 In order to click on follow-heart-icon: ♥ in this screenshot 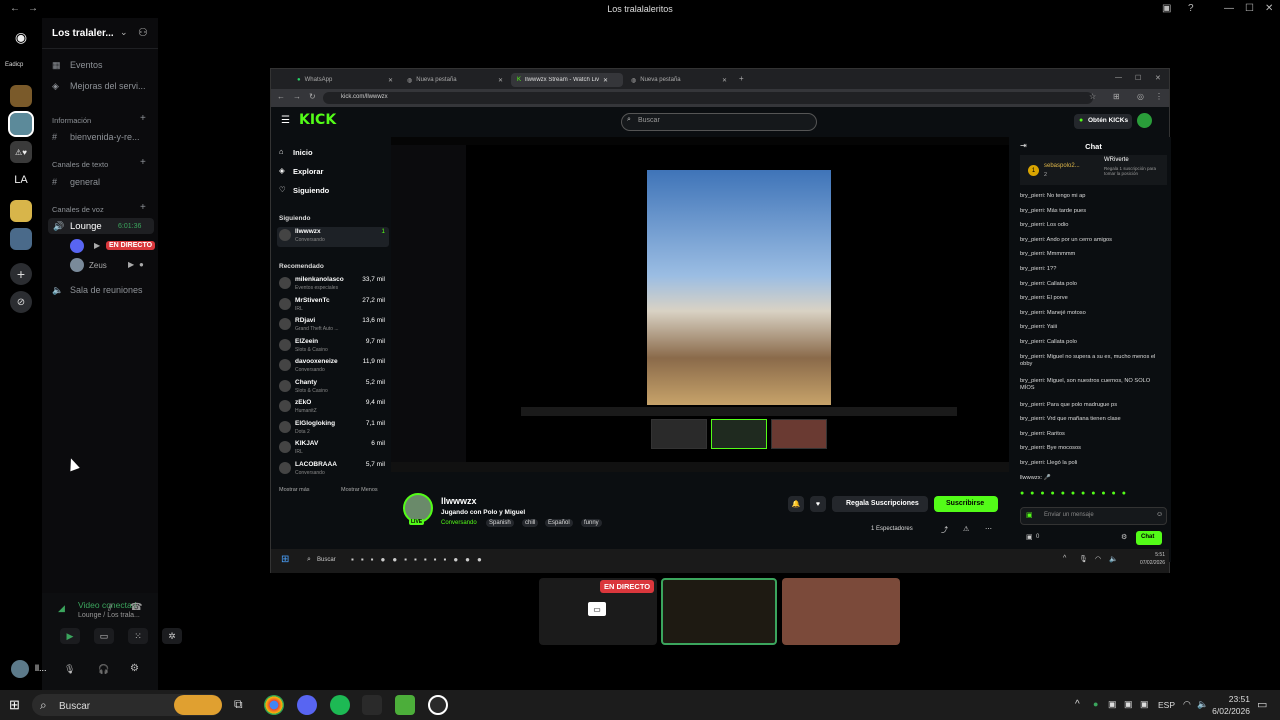, I will do `click(818, 504)`.